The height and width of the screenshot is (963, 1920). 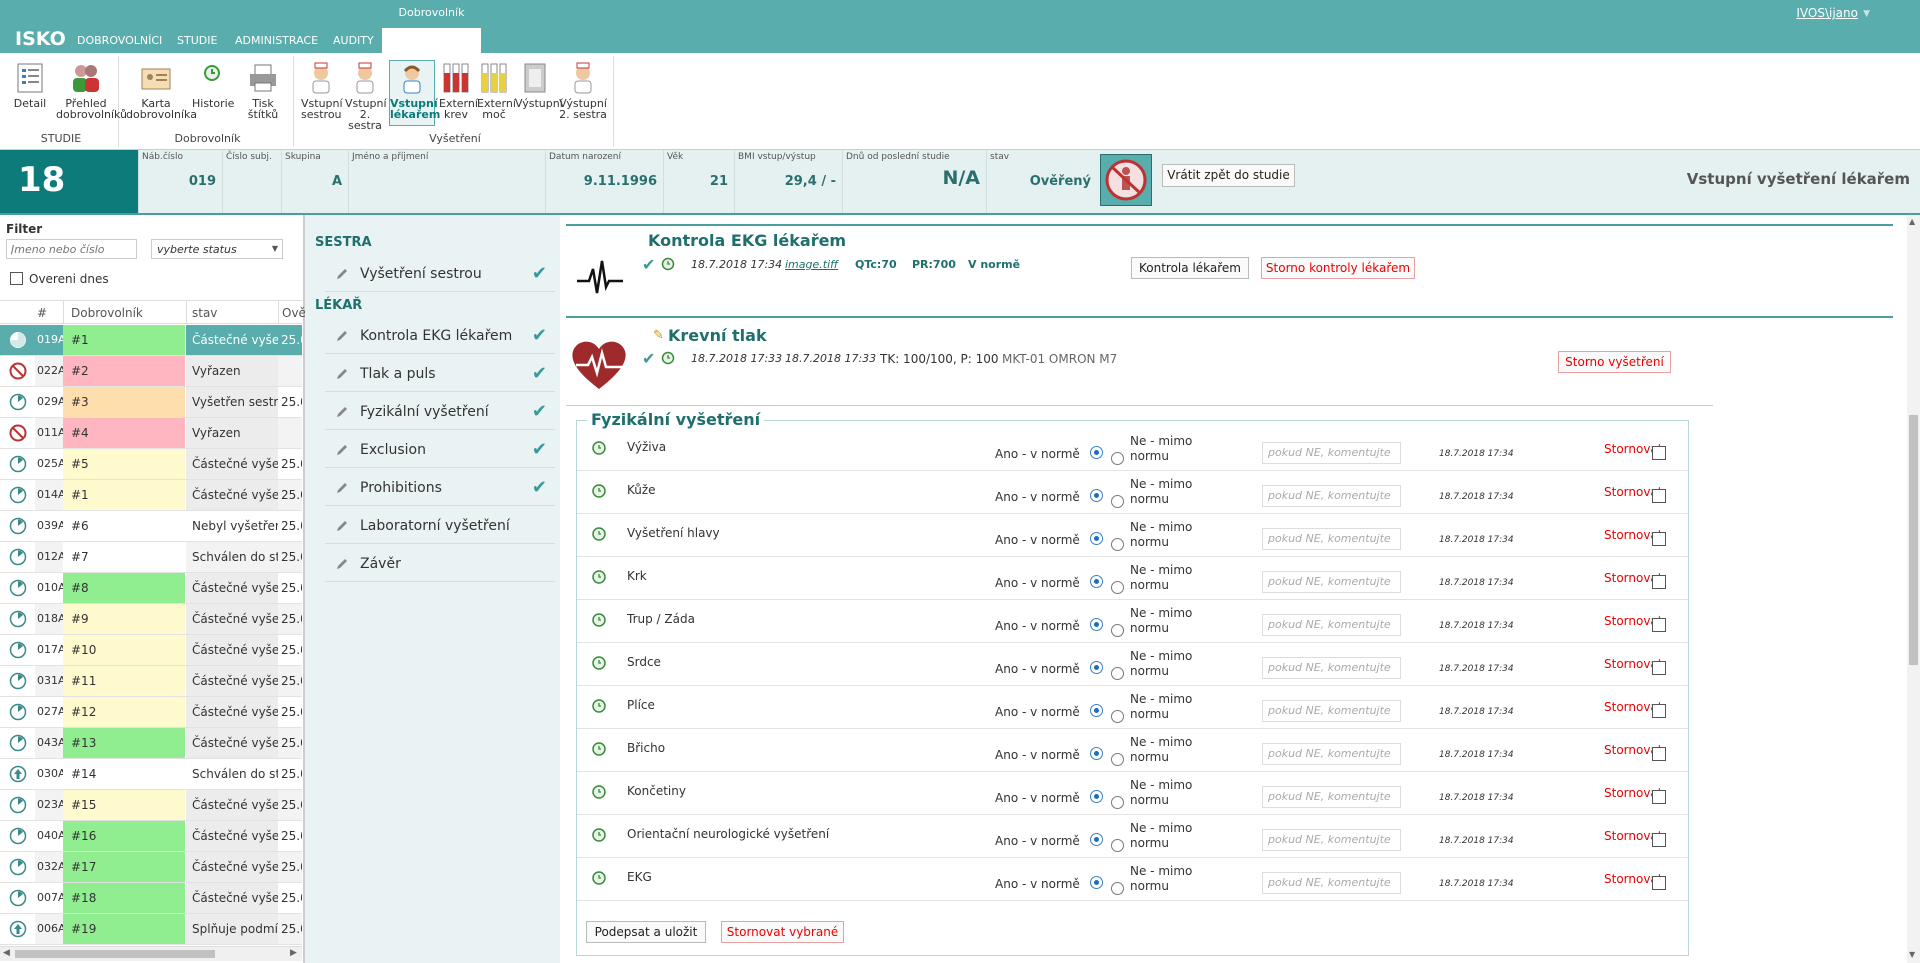 I want to click on table-row: 018A#9Částečné vyšetř25.0, so click(x=151, y=619).